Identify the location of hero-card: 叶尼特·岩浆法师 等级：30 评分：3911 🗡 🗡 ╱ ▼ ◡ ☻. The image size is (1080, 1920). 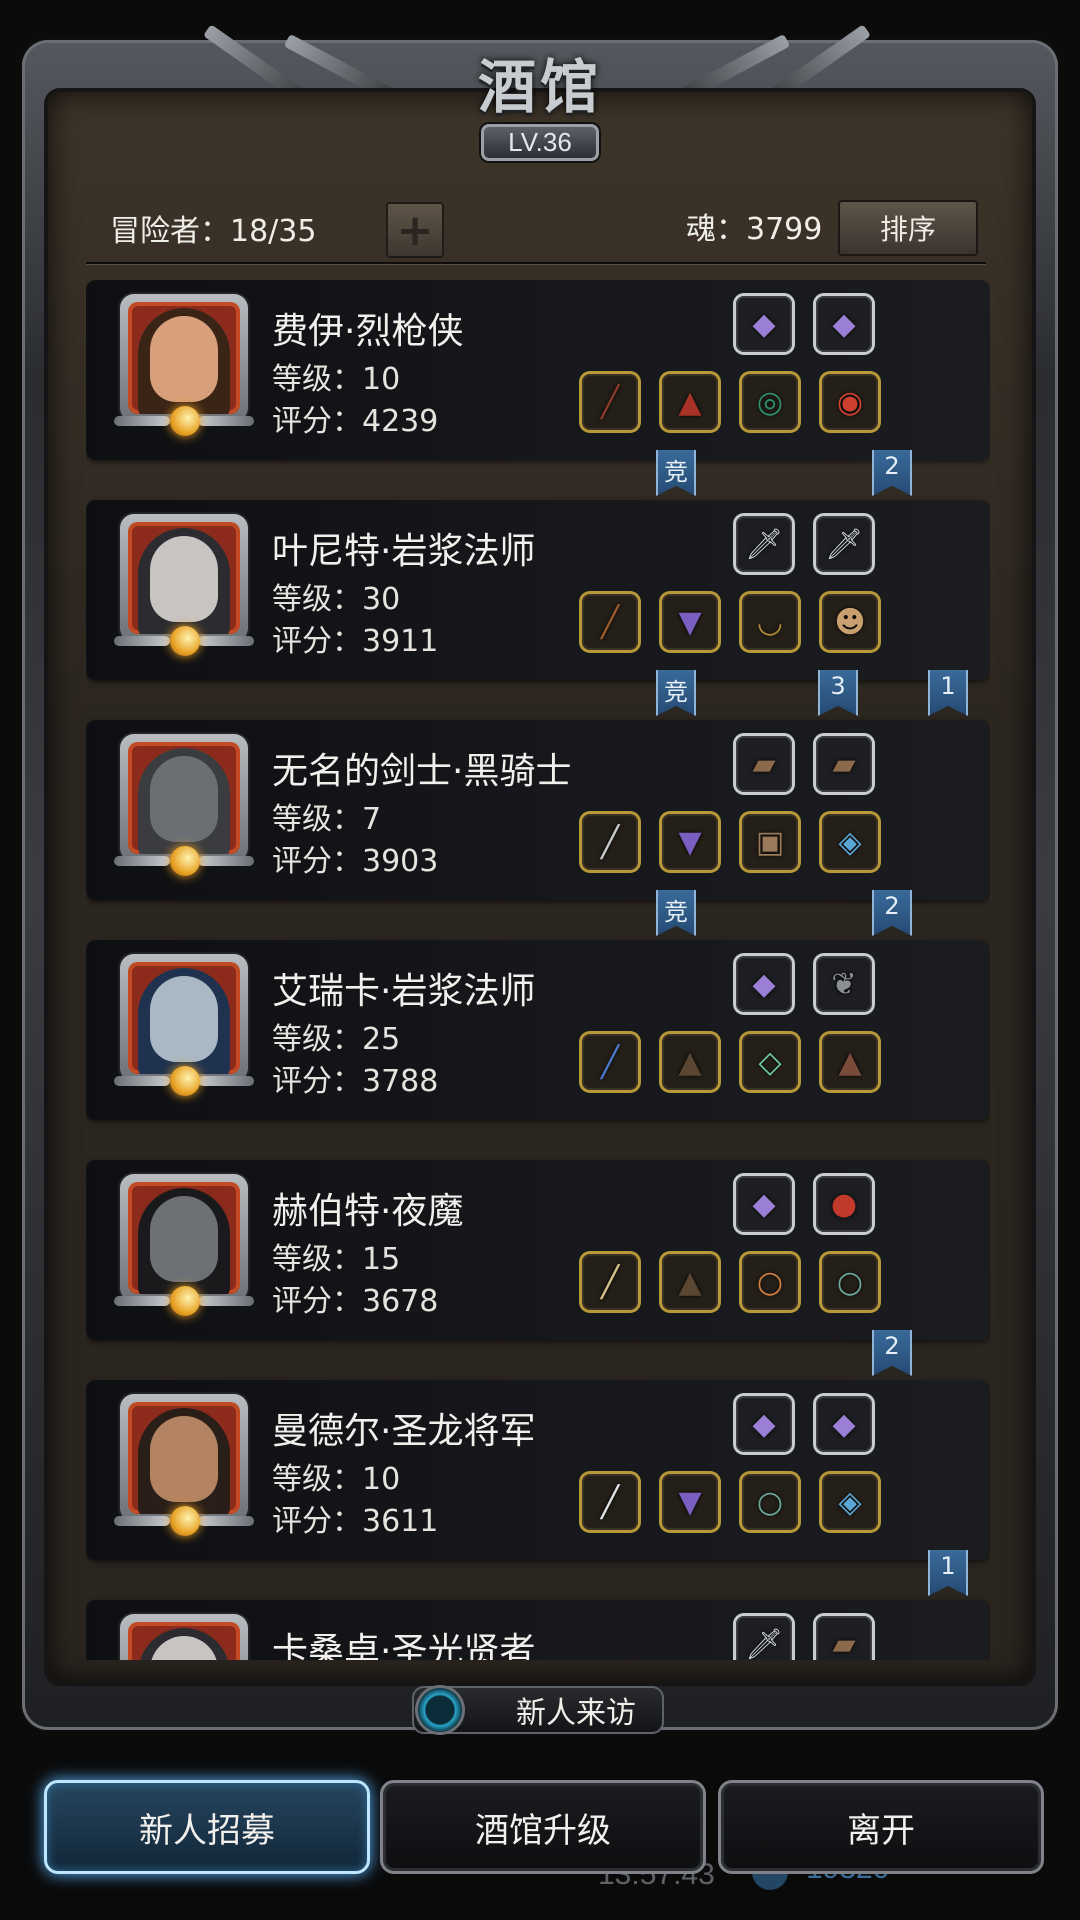
(538, 590).